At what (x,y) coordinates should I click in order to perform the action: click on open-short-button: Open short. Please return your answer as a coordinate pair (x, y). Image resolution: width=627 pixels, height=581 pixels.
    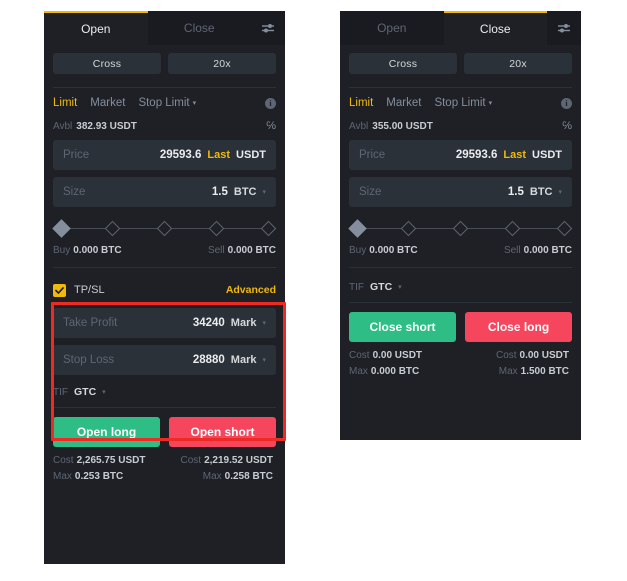
    Looking at the image, I should click on (222, 432).